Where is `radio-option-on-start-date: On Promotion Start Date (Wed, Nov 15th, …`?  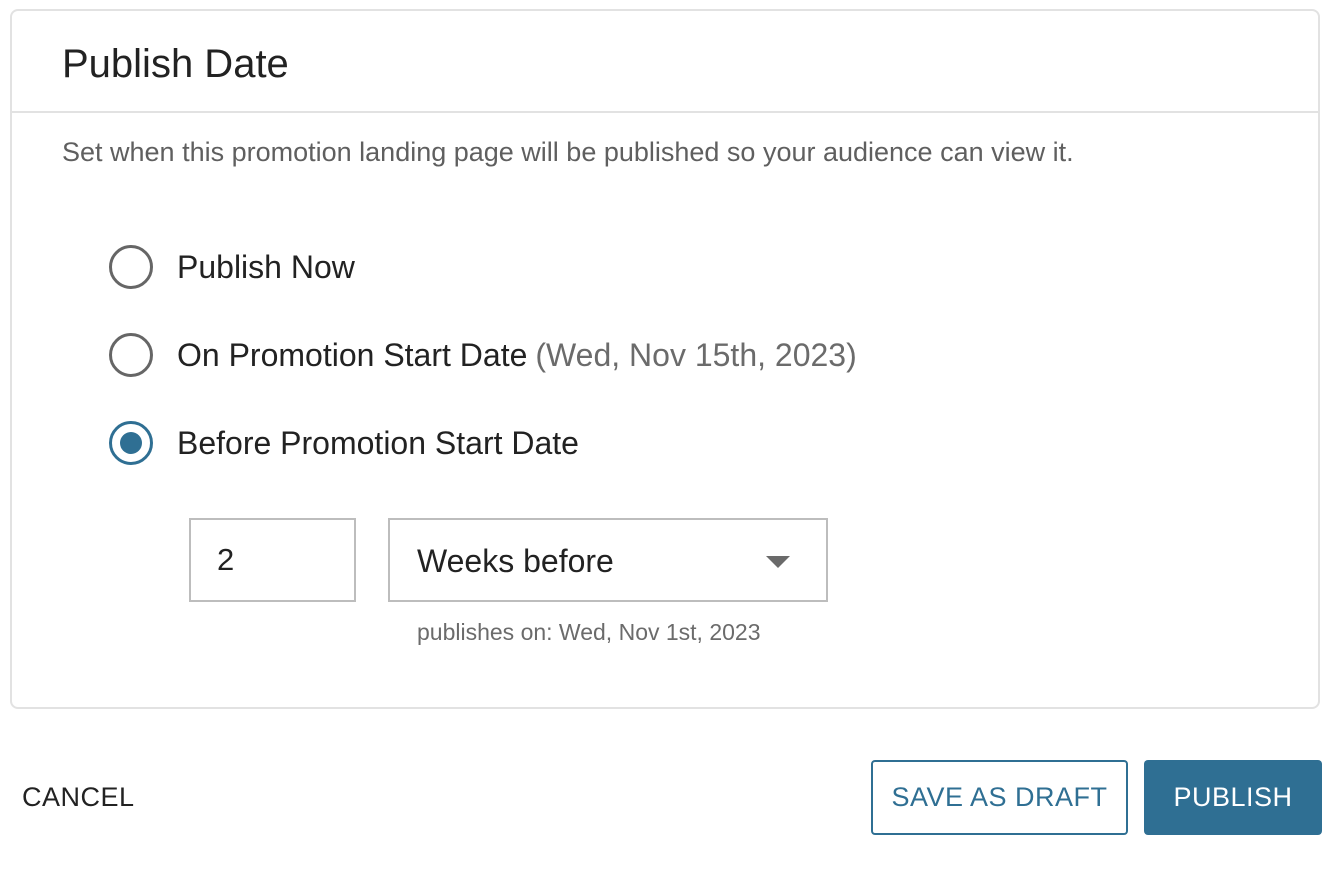
radio-option-on-start-date: On Promotion Start Date (Wed, Nov 15th, … is located at coordinates (483, 355).